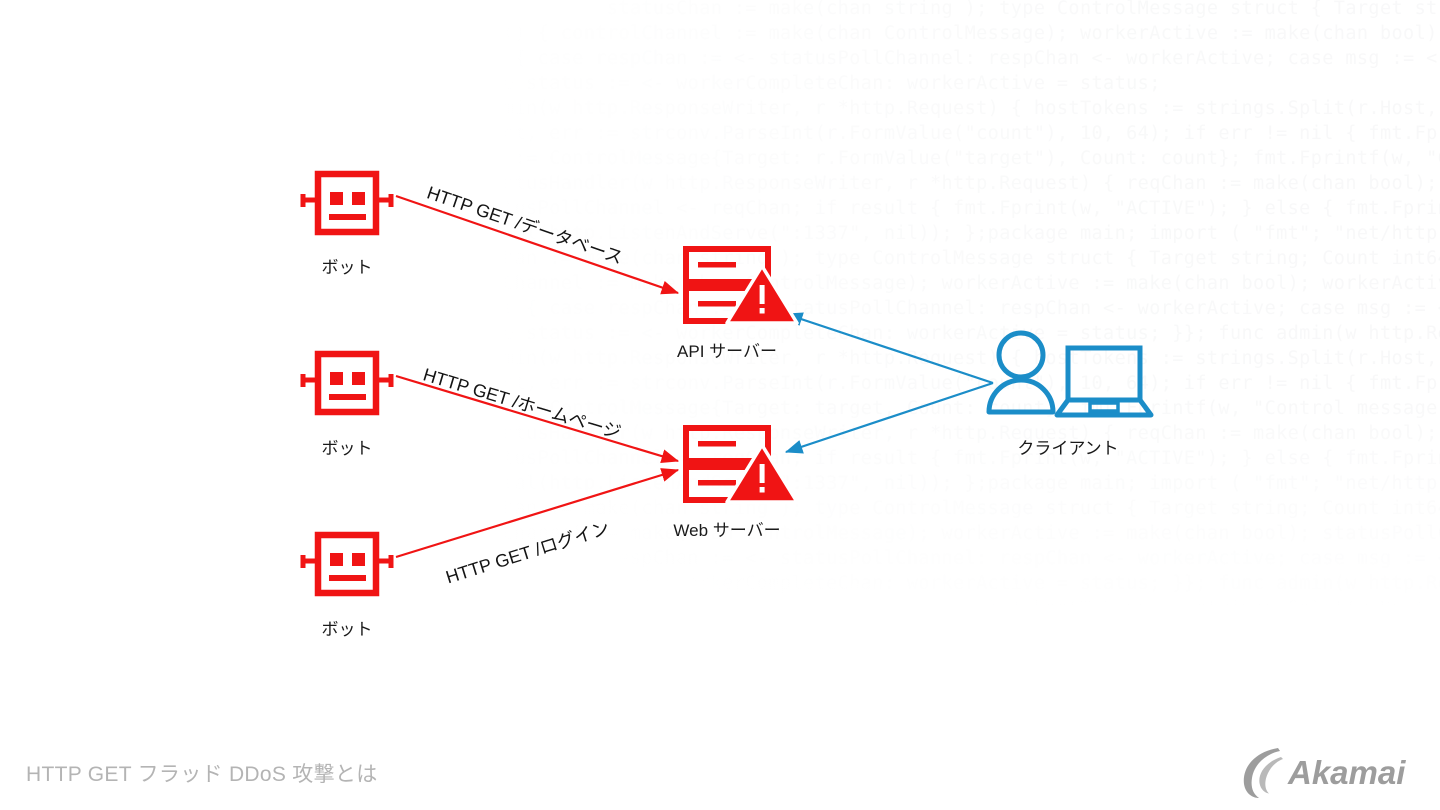 The width and height of the screenshot is (1440, 810). Describe the element at coordinates (1104, 381) in the screenshot. I see `laptop-icon` at that location.